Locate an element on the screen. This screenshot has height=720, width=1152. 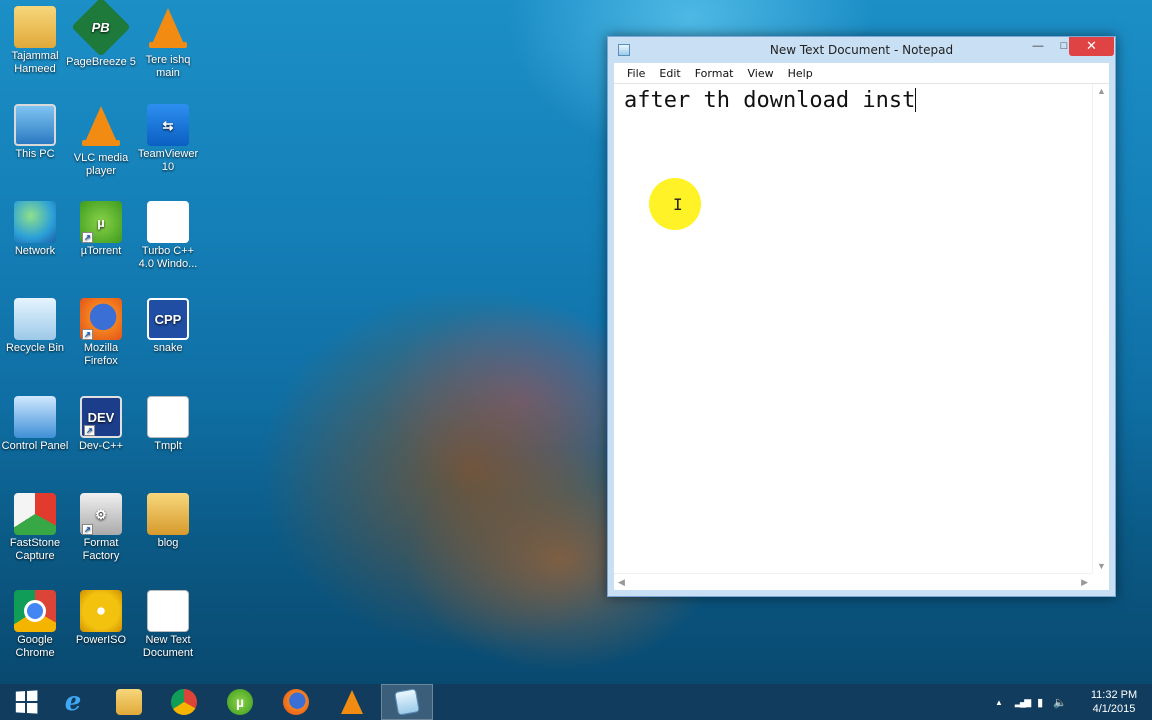
desktop-icon-chrome: Google Chrome is located at coordinates (35, 625).